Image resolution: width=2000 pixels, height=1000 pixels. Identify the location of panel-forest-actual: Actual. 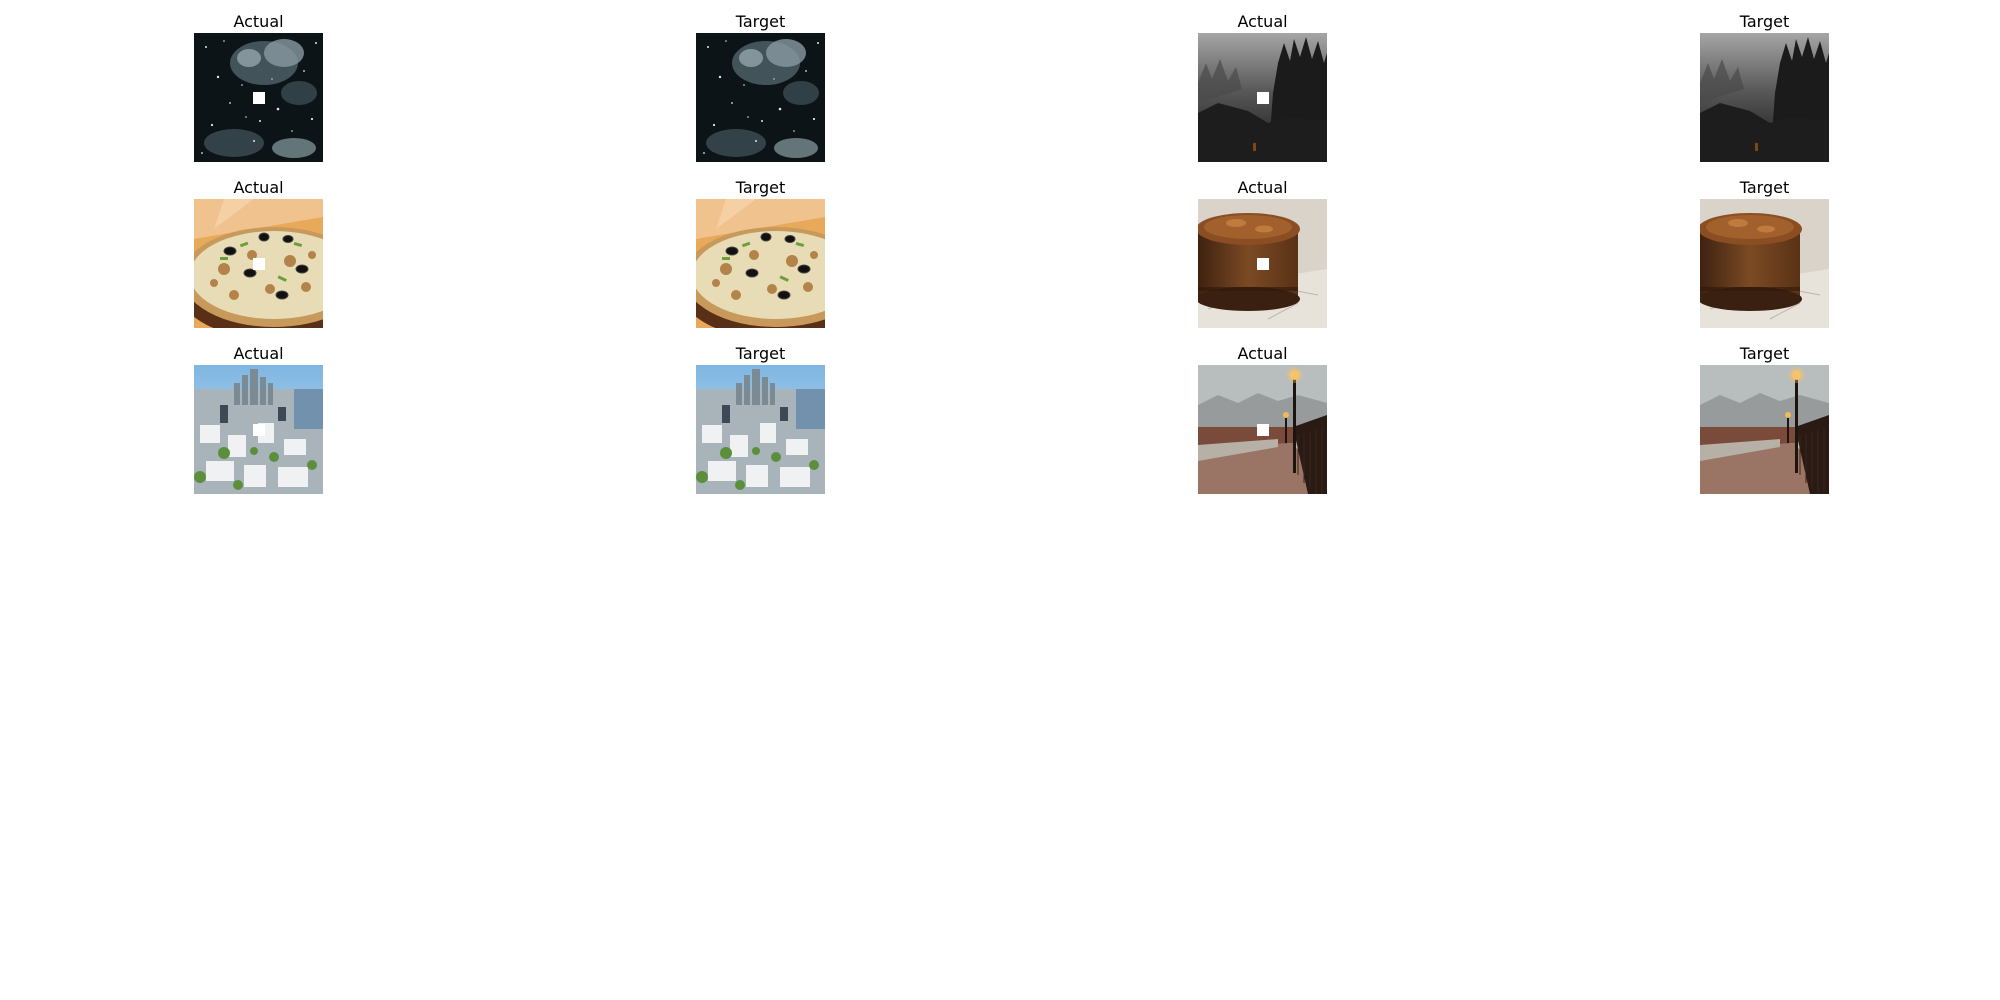
(1262, 21).